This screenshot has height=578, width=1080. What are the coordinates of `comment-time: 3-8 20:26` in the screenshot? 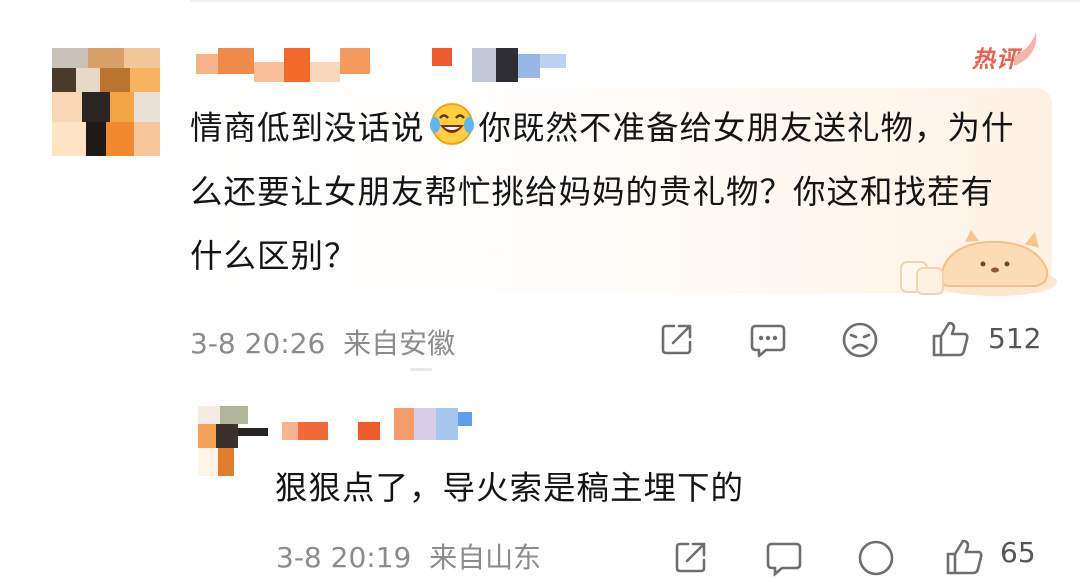 It's located at (258, 343).